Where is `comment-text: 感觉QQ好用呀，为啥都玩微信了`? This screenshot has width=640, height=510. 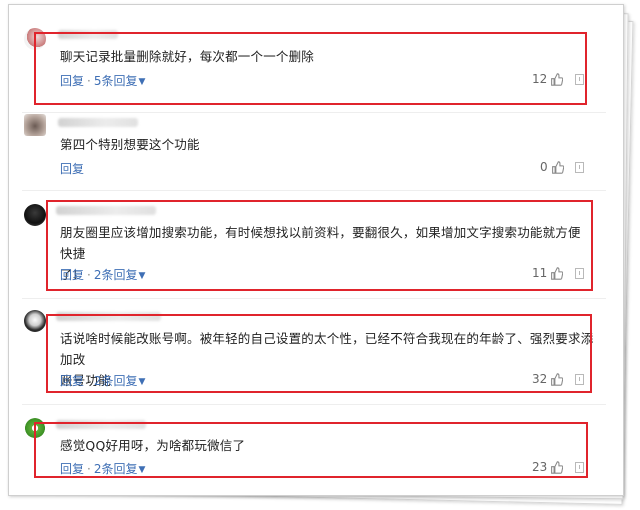 comment-text: 感觉QQ好用呀，为啥都玩微信了 is located at coordinates (153, 445).